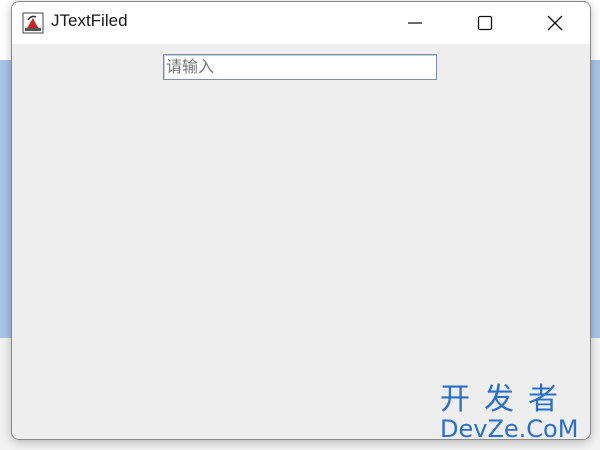 The width and height of the screenshot is (600, 450). Describe the element at coordinates (33, 23) in the screenshot. I see `java-app-icon` at that location.